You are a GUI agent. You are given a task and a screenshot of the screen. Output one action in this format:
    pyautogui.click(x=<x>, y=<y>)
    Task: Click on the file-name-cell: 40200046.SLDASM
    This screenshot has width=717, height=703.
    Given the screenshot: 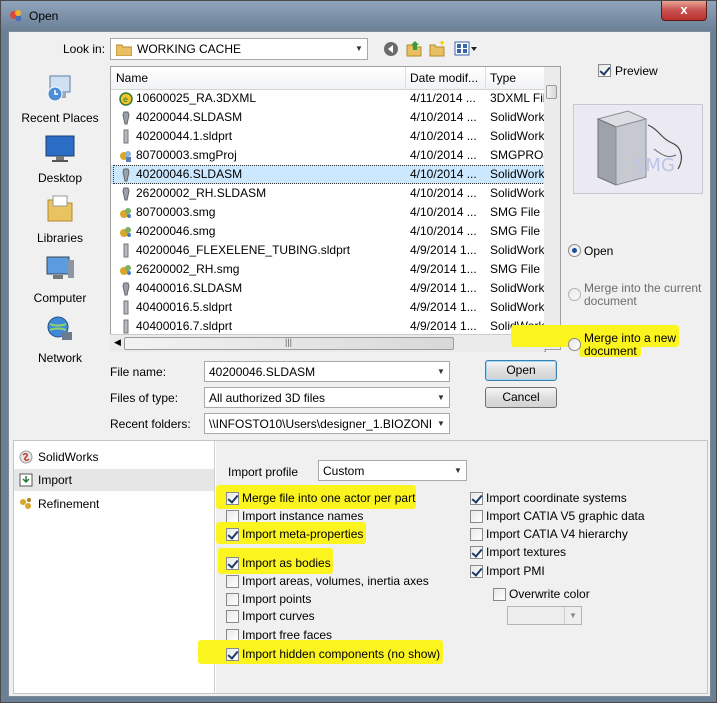 What is the action you would take?
    pyautogui.click(x=189, y=174)
    